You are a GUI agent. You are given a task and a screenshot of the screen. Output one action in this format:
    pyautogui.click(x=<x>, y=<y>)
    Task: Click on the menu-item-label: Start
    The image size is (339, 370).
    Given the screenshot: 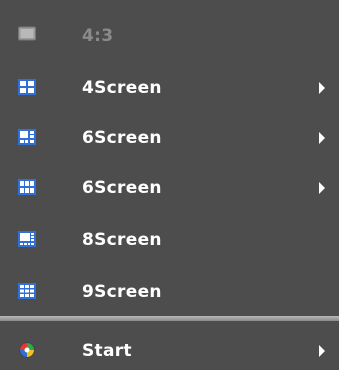 What is the action you would take?
    pyautogui.click(x=107, y=351)
    